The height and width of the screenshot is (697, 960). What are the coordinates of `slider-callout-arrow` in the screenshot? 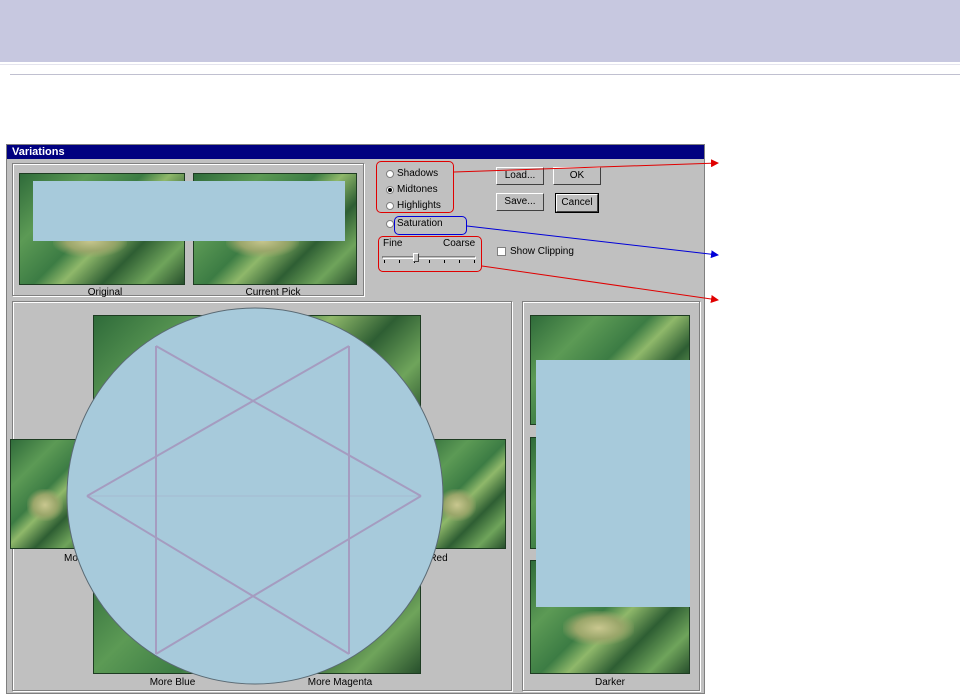 It's located at (600, 284).